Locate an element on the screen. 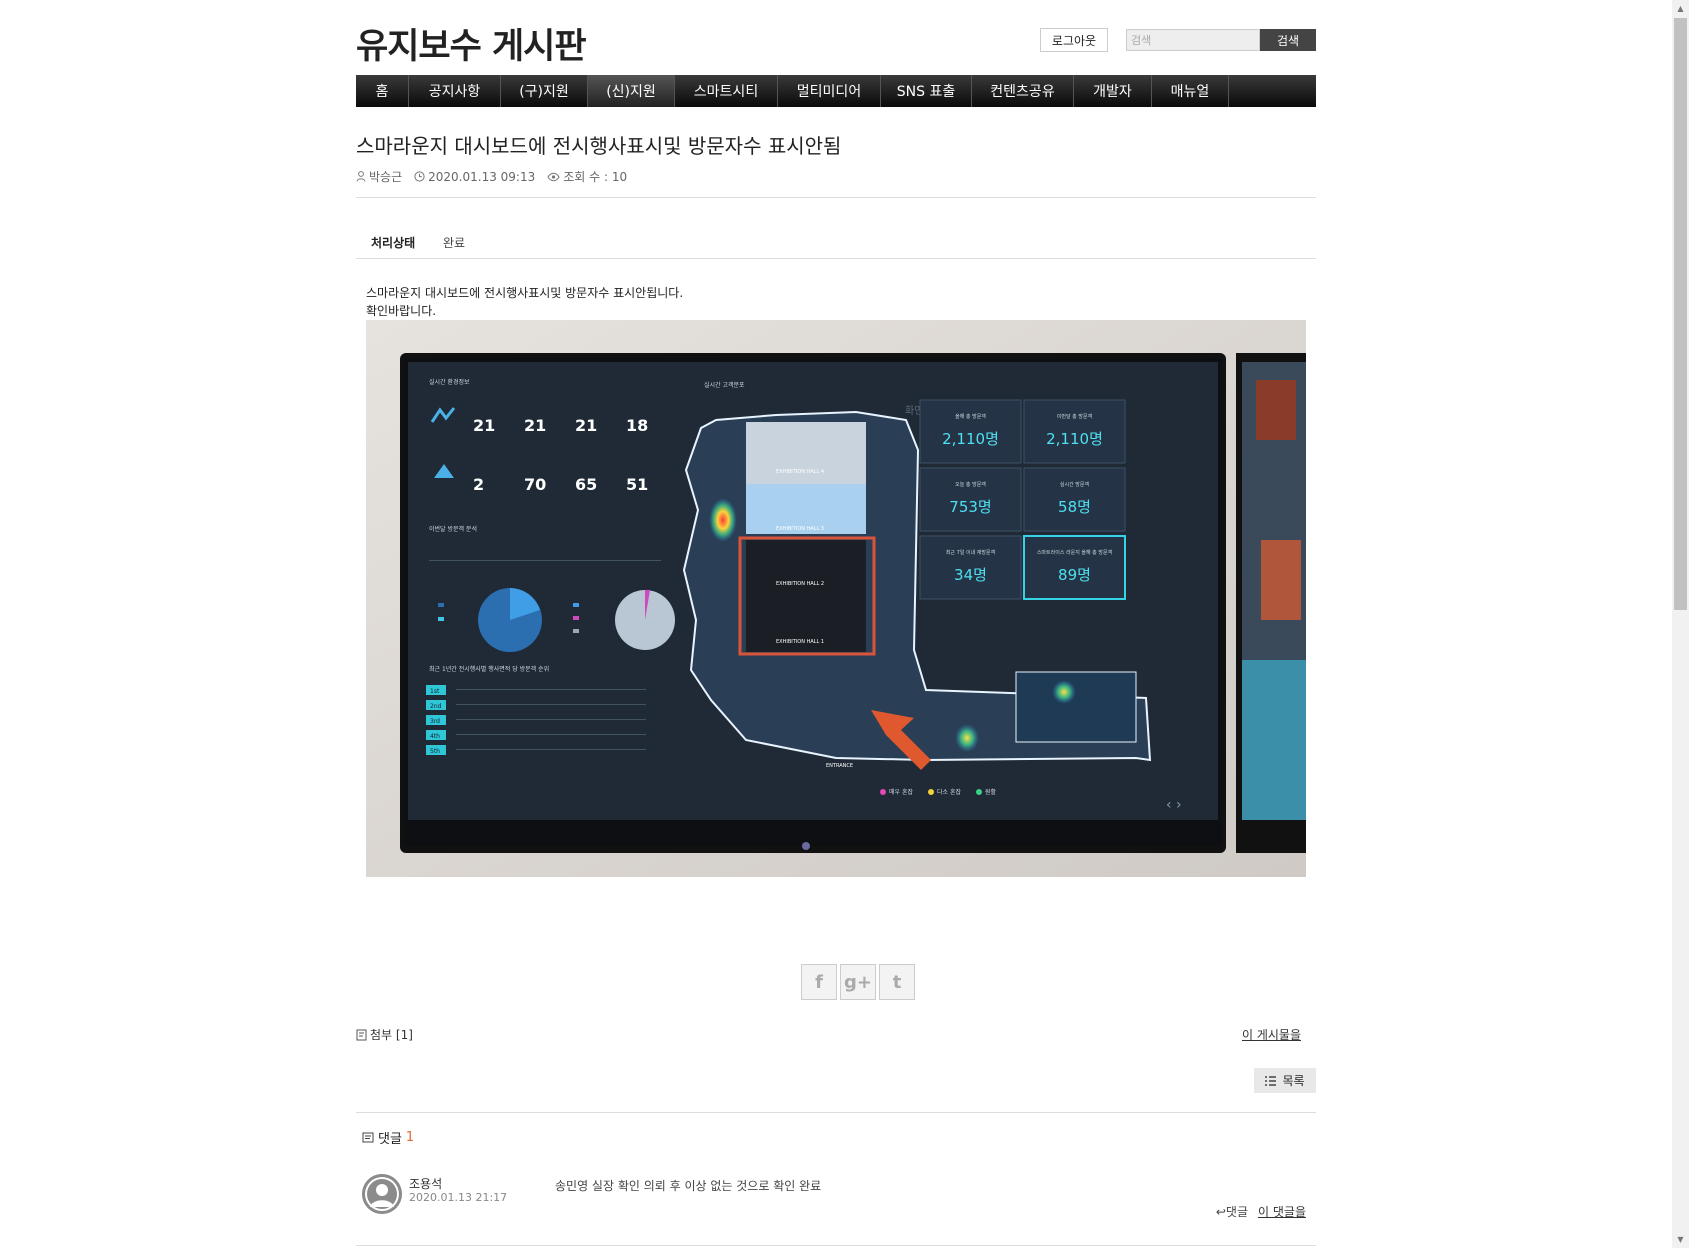  dash-kpi-value: 753명 is located at coordinates (970, 507).